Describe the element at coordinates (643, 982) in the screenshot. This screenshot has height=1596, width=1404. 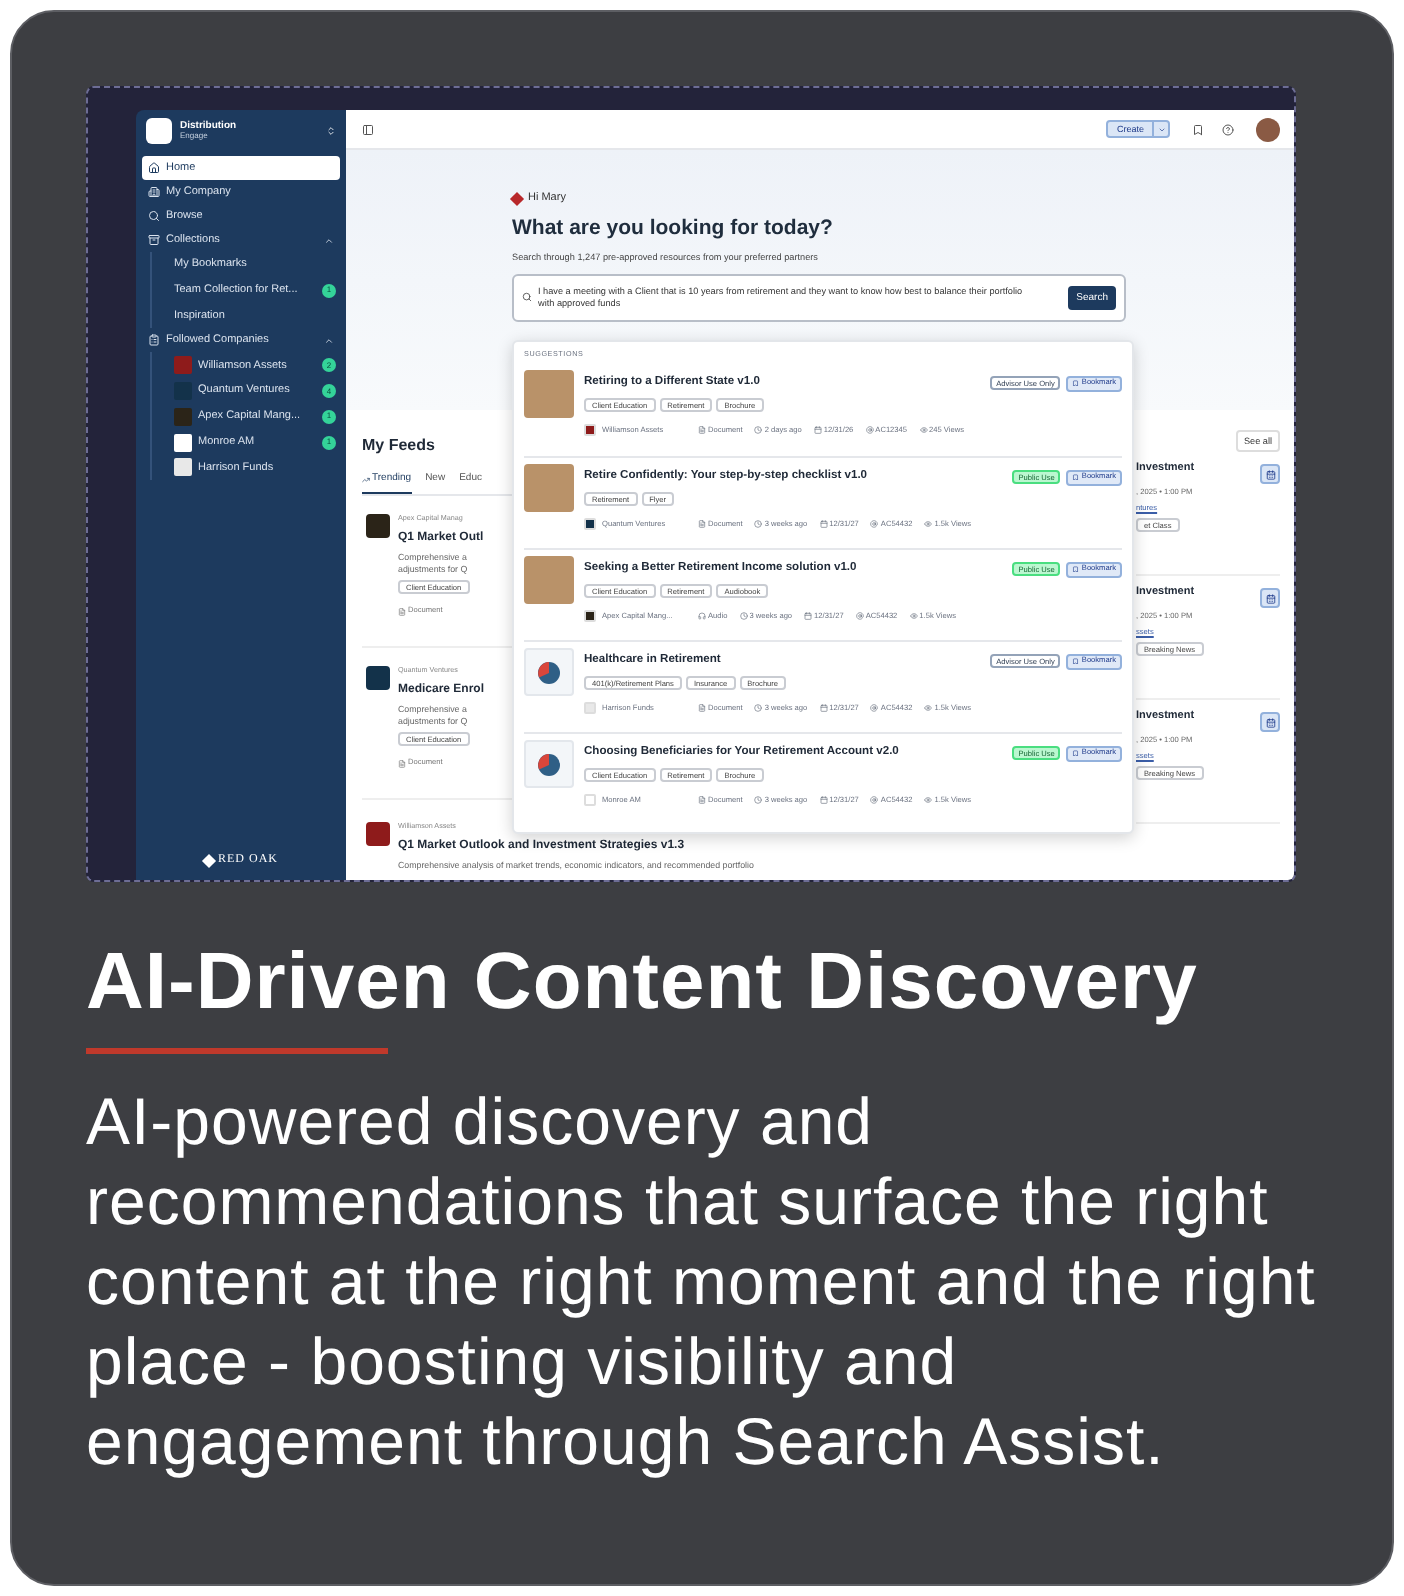
I see `card-title: AI-Driven Content Discovery` at that location.